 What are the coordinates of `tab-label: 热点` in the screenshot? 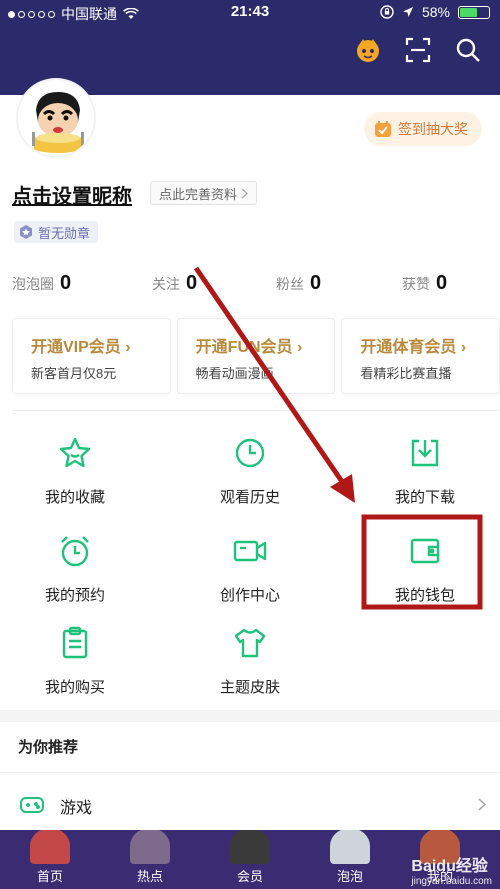 It's located at (149, 876).